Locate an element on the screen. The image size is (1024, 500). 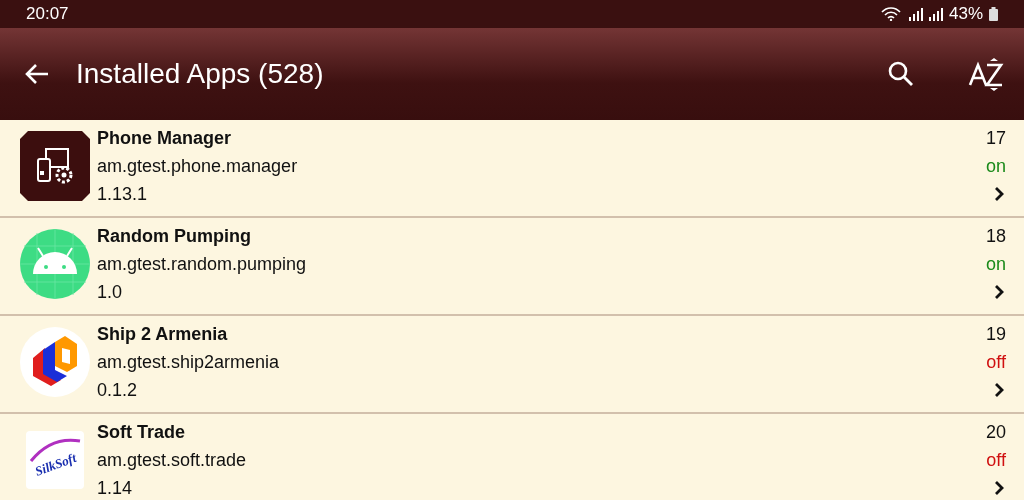
app-number: 20 is located at coordinates (995, 432).